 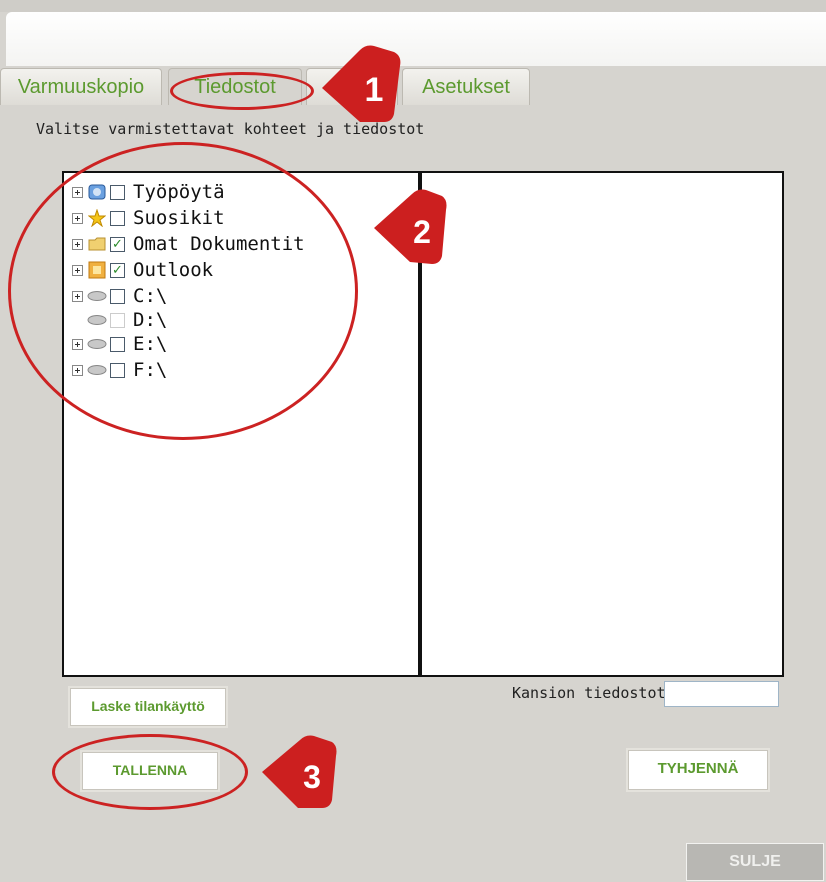 I want to click on title-bar, so click(x=416, y=39).